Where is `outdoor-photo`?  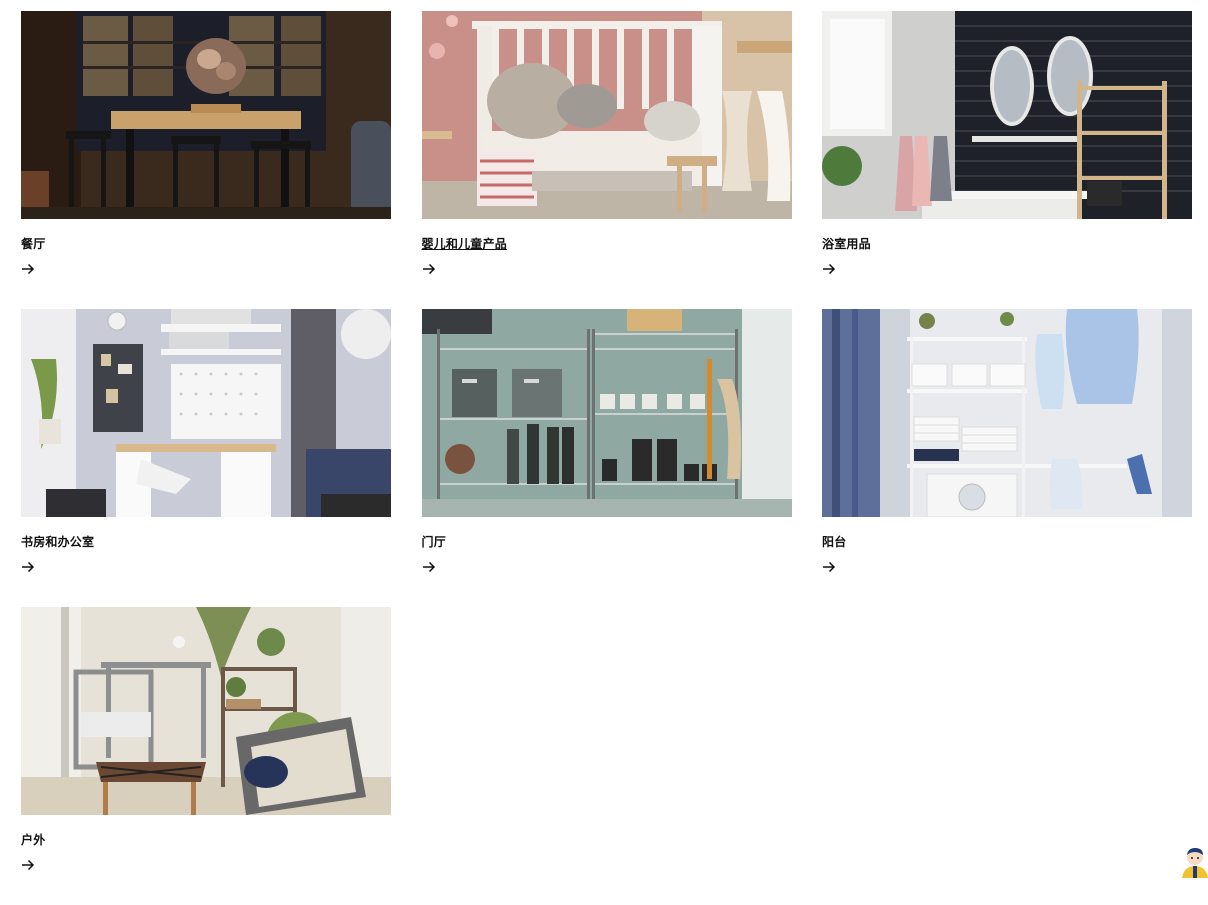 outdoor-photo is located at coordinates (206, 711).